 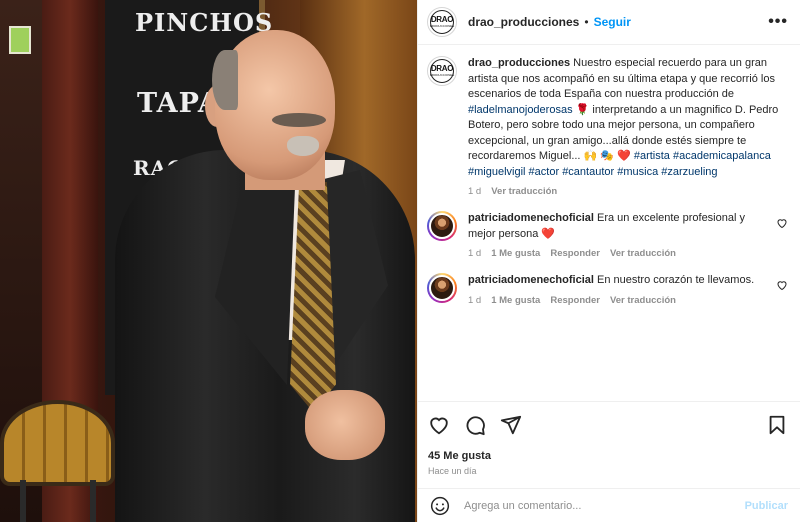 I want to click on person-moustache, so click(x=299, y=120).